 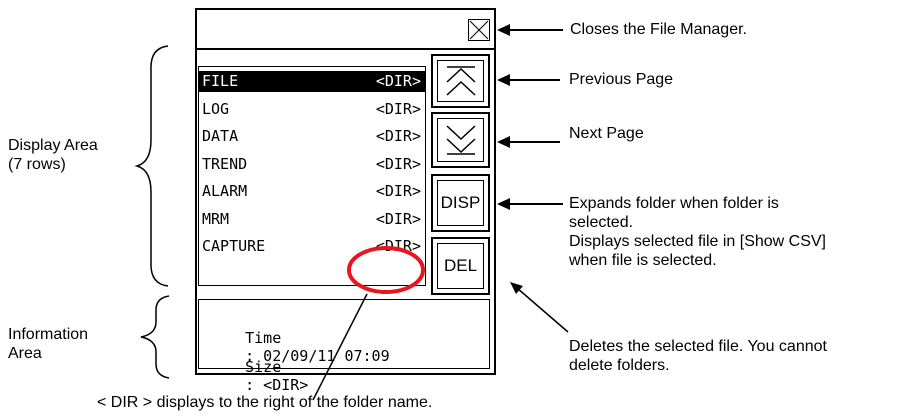 What do you see at coordinates (606, 133) in the screenshot?
I see `callout-next-page: Next Page` at bounding box center [606, 133].